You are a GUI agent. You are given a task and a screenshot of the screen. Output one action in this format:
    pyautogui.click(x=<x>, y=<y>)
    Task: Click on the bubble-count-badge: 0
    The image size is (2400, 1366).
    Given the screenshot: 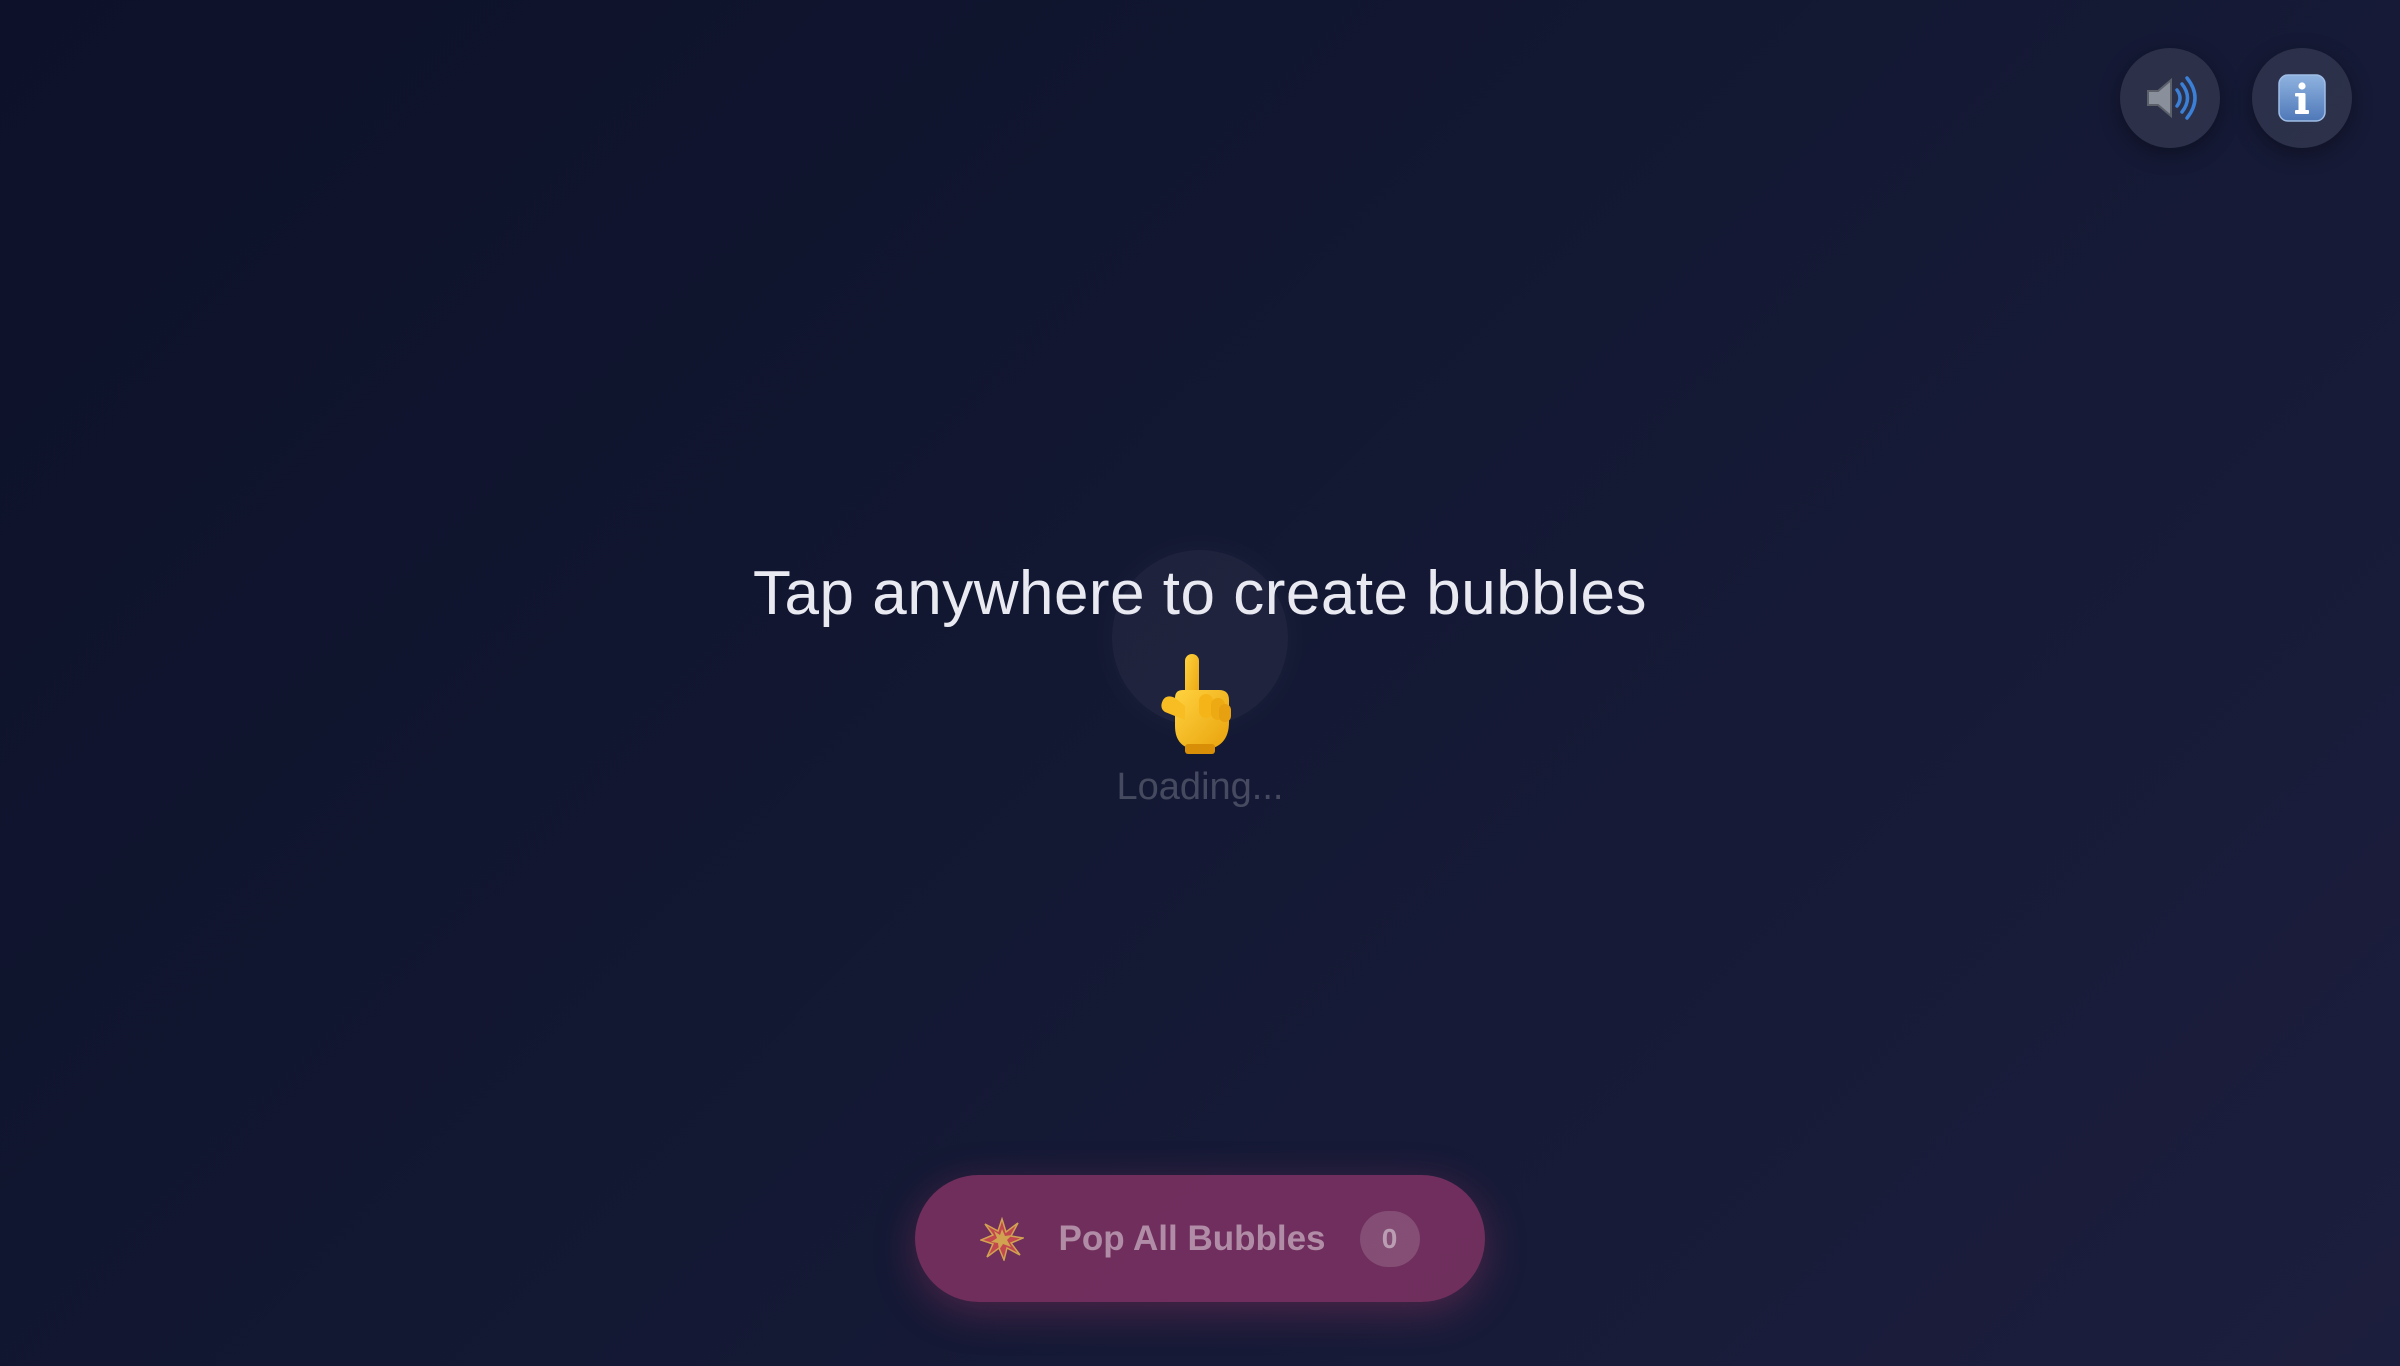 What is the action you would take?
    pyautogui.click(x=1389, y=1238)
    